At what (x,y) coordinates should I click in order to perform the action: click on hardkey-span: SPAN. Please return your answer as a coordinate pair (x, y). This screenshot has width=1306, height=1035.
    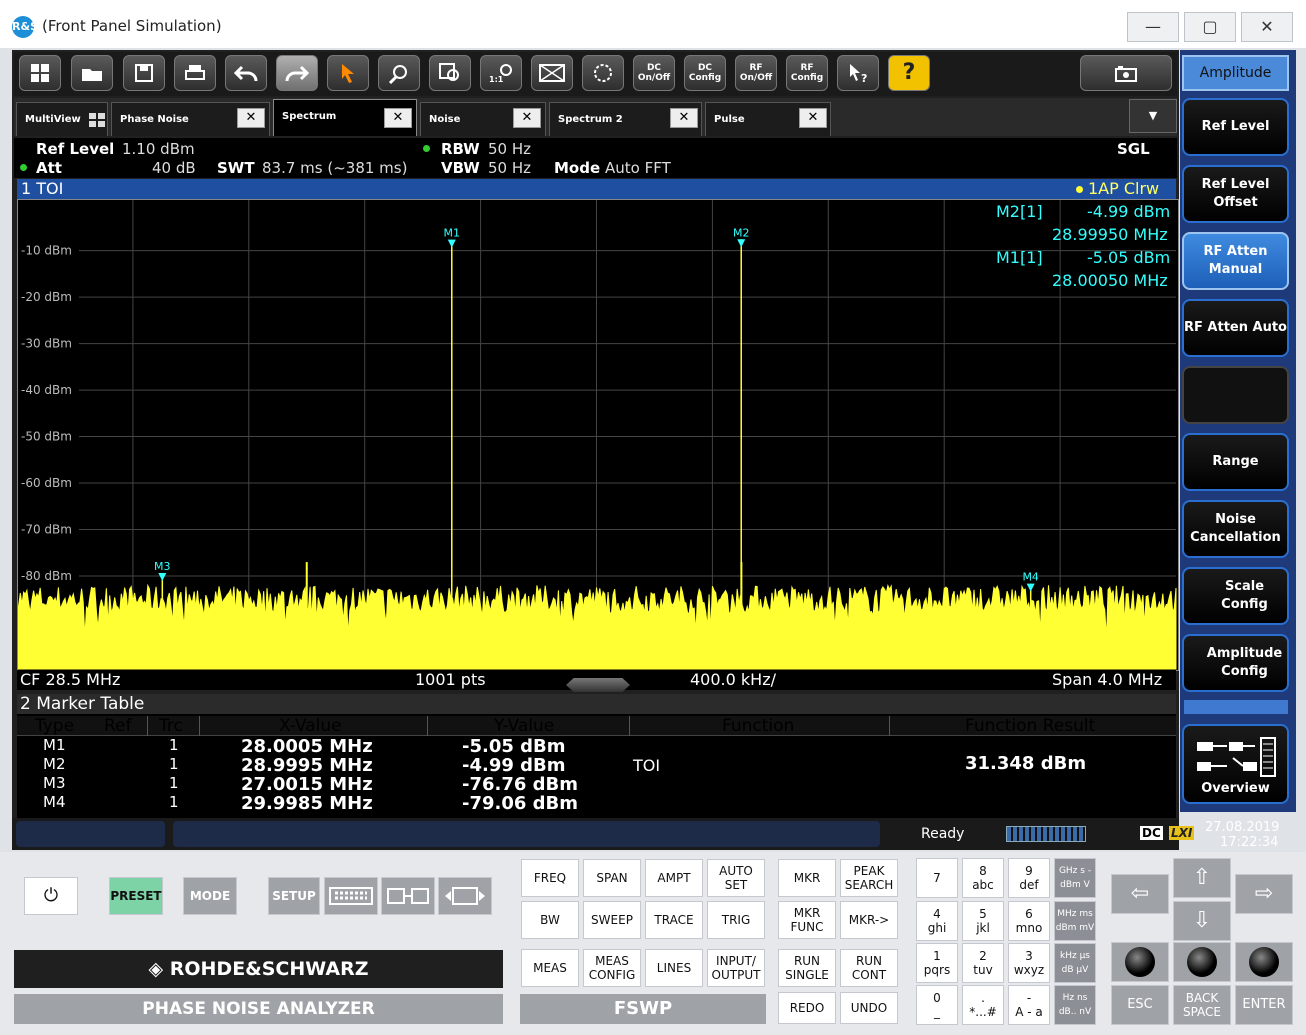
    Looking at the image, I should click on (612, 878).